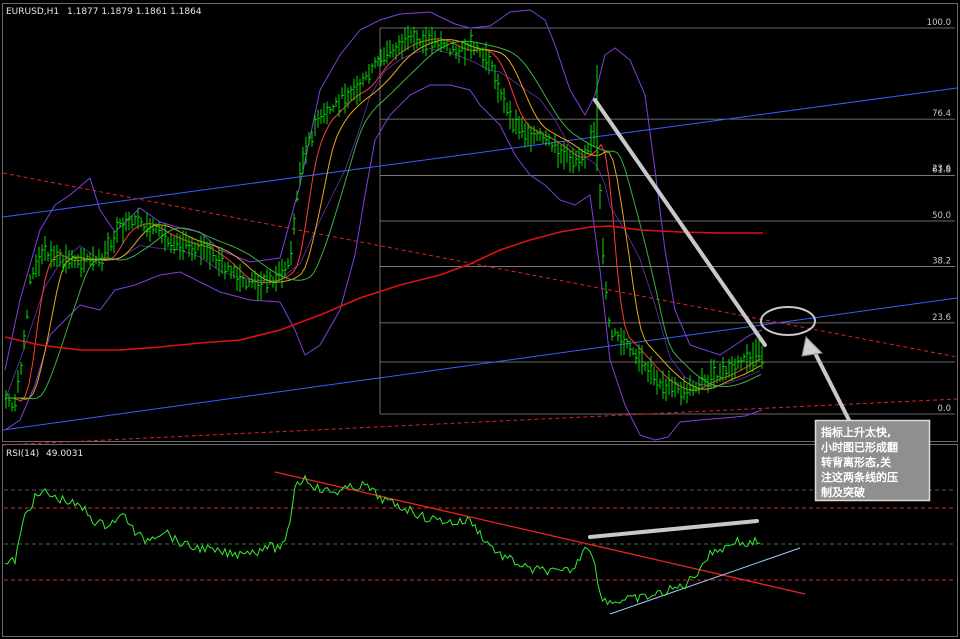 The height and width of the screenshot is (639, 960). I want to click on annotation-line-5: 制及突破, so click(843, 492).